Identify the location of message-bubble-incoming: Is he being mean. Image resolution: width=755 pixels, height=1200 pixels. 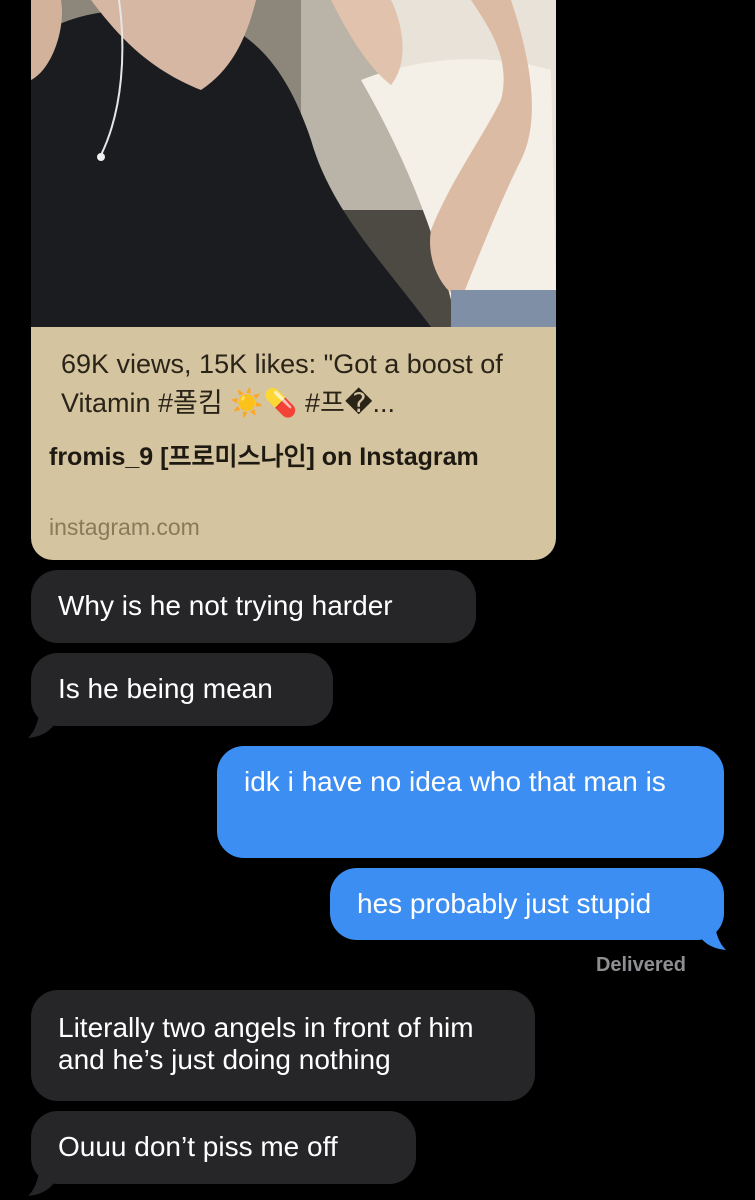
(182, 689).